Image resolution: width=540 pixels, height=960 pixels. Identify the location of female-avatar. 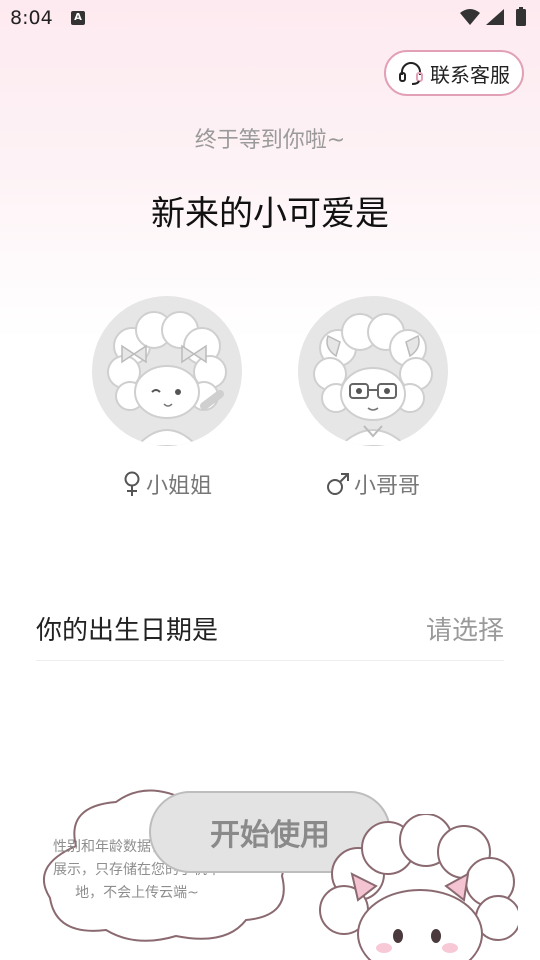
(167, 371).